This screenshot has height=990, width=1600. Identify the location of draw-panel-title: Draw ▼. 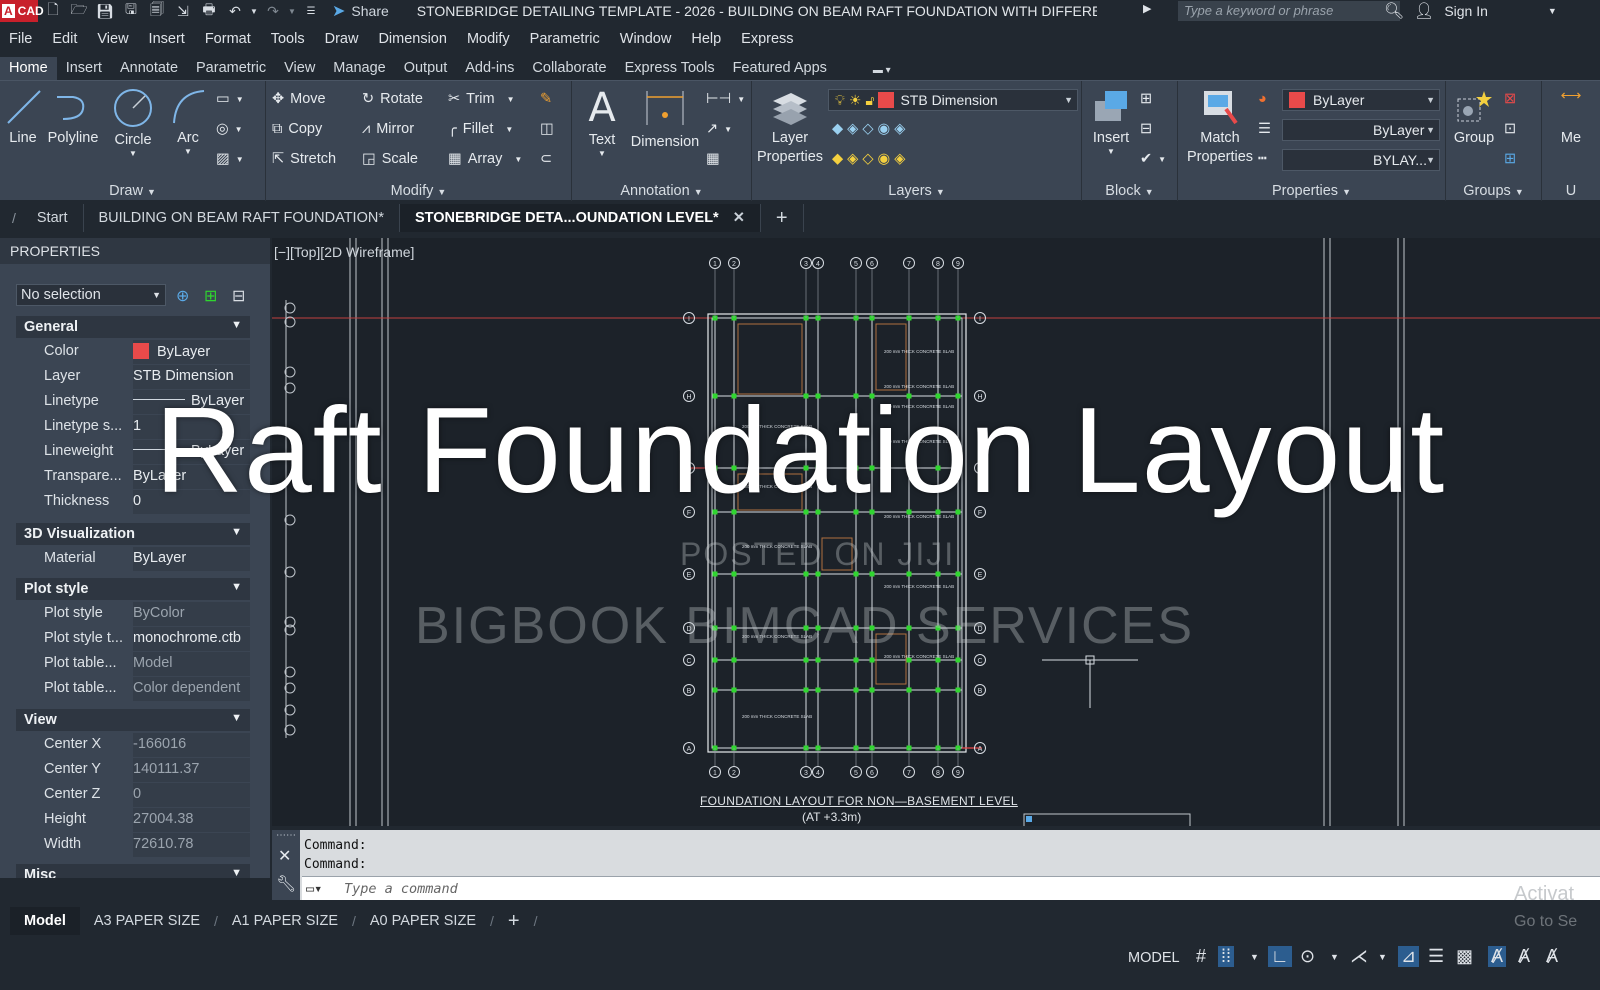
(132, 191).